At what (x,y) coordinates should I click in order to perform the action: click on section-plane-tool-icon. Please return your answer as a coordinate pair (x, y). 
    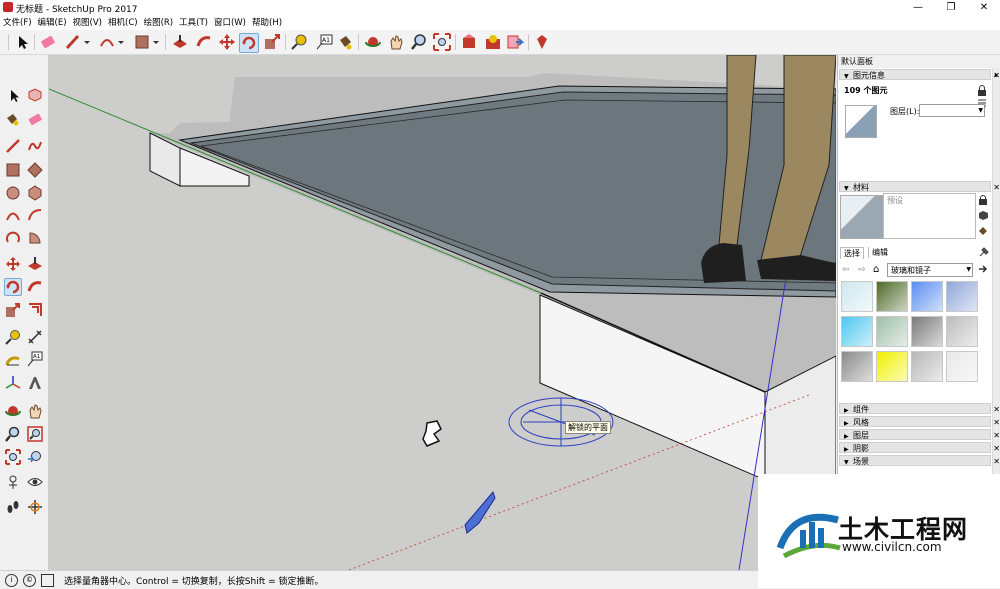
    Looking at the image, I should click on (35, 507).